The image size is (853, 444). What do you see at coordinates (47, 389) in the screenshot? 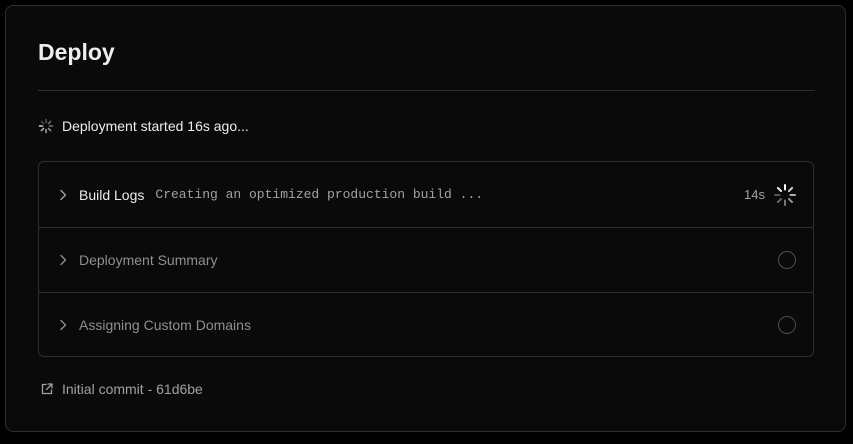
I see `external-link-icon` at bounding box center [47, 389].